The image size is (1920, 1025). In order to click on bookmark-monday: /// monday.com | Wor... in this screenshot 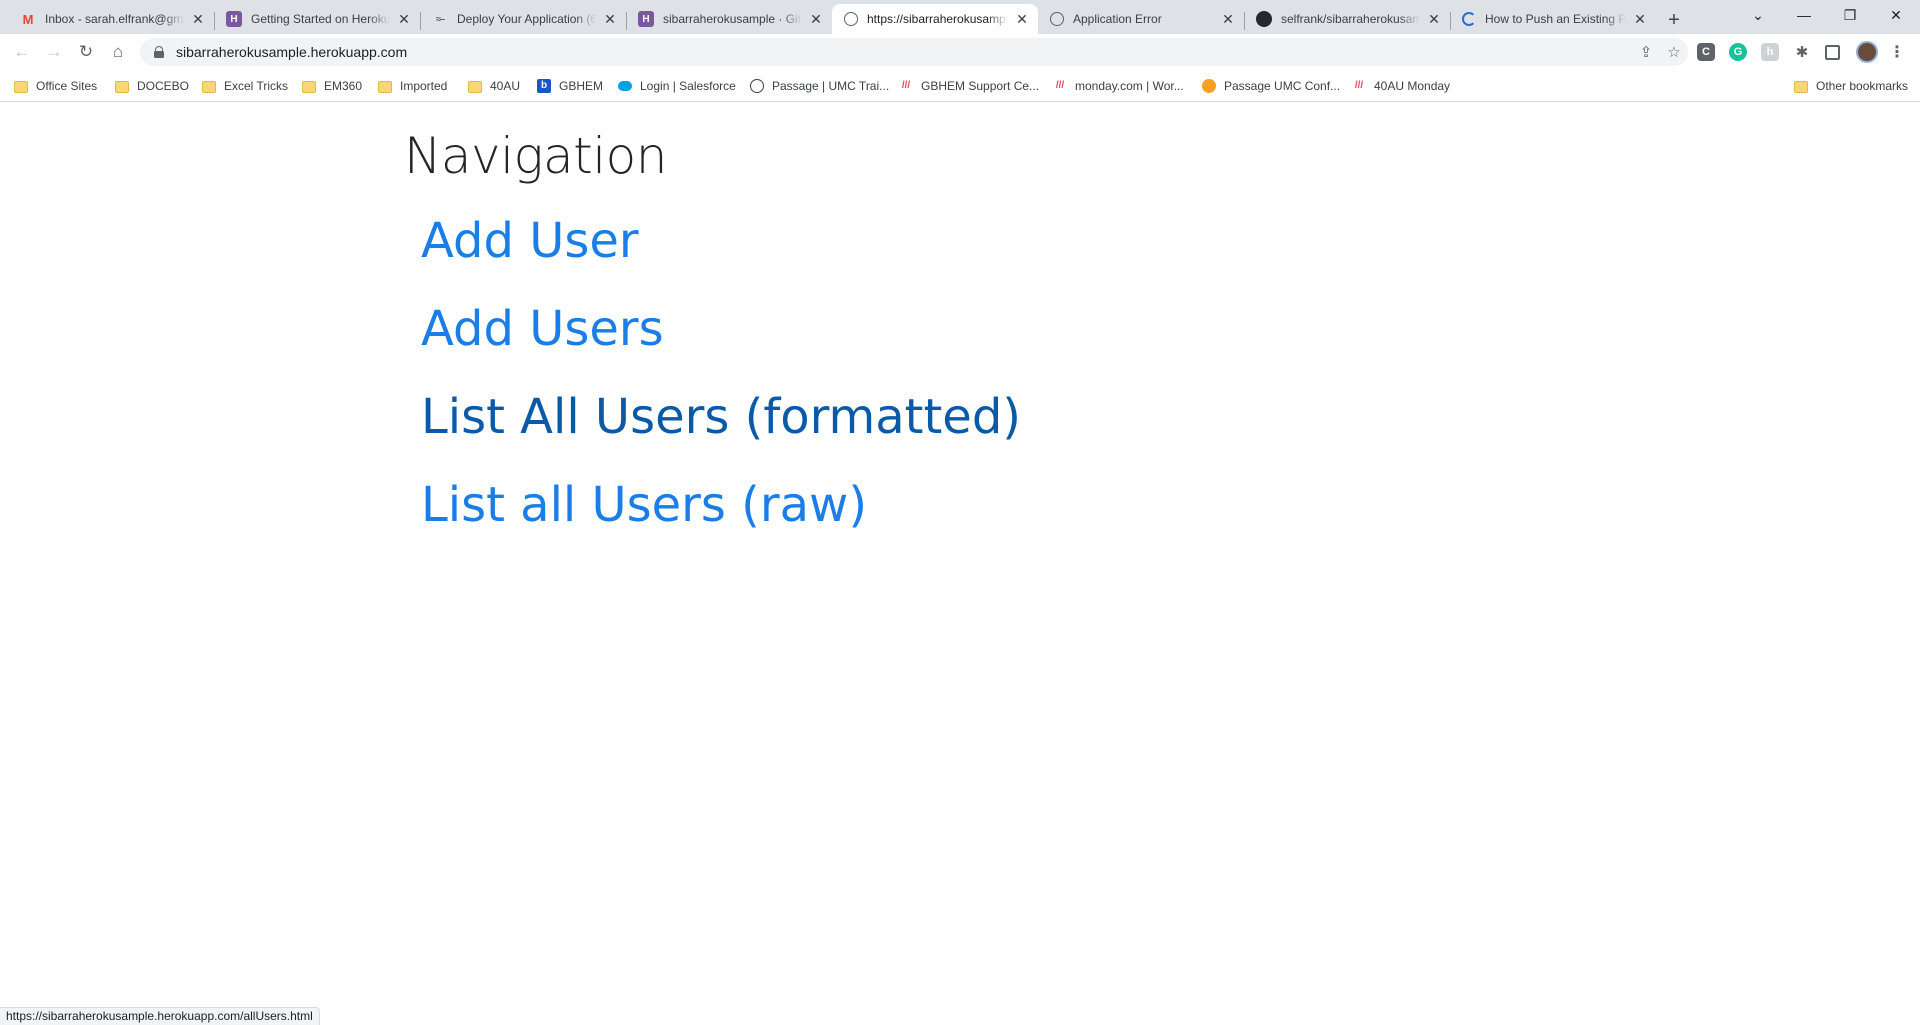, I will do `click(1118, 86)`.